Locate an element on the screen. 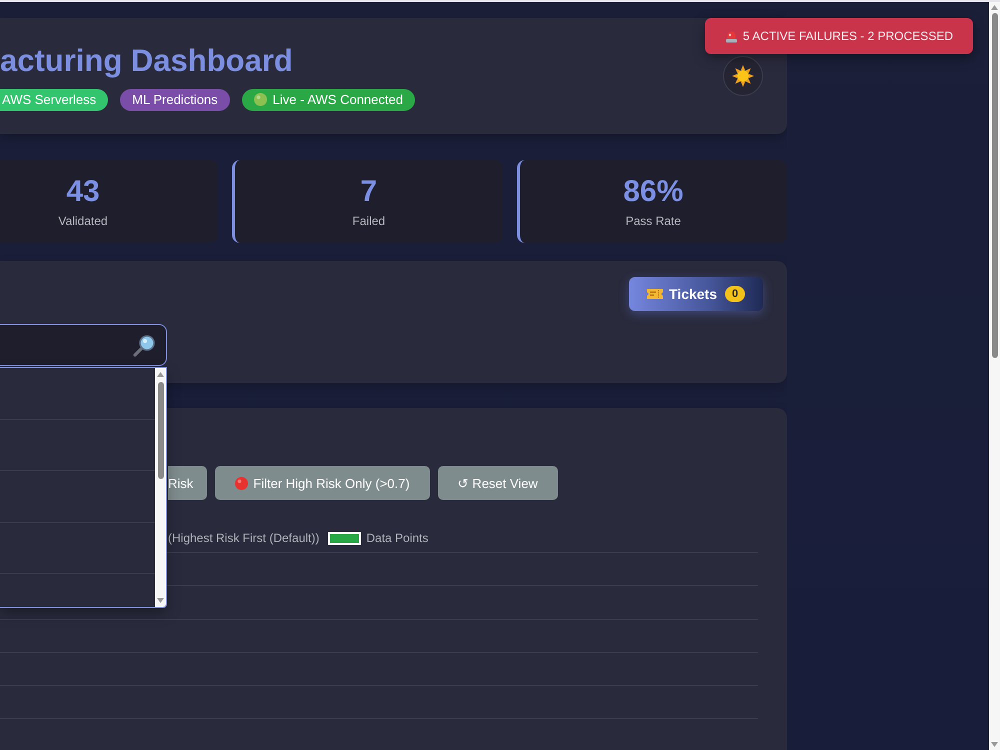 The image size is (1000, 750). tag-badge: AWS Serverless is located at coordinates (54, 99).